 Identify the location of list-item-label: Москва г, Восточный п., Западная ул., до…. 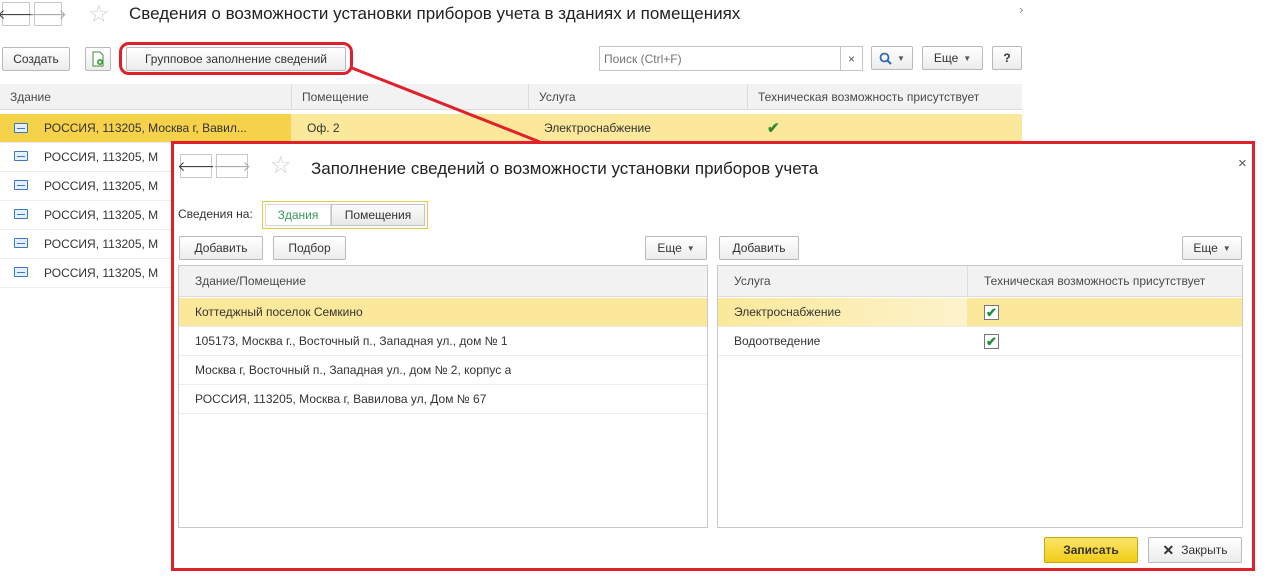
(353, 370).